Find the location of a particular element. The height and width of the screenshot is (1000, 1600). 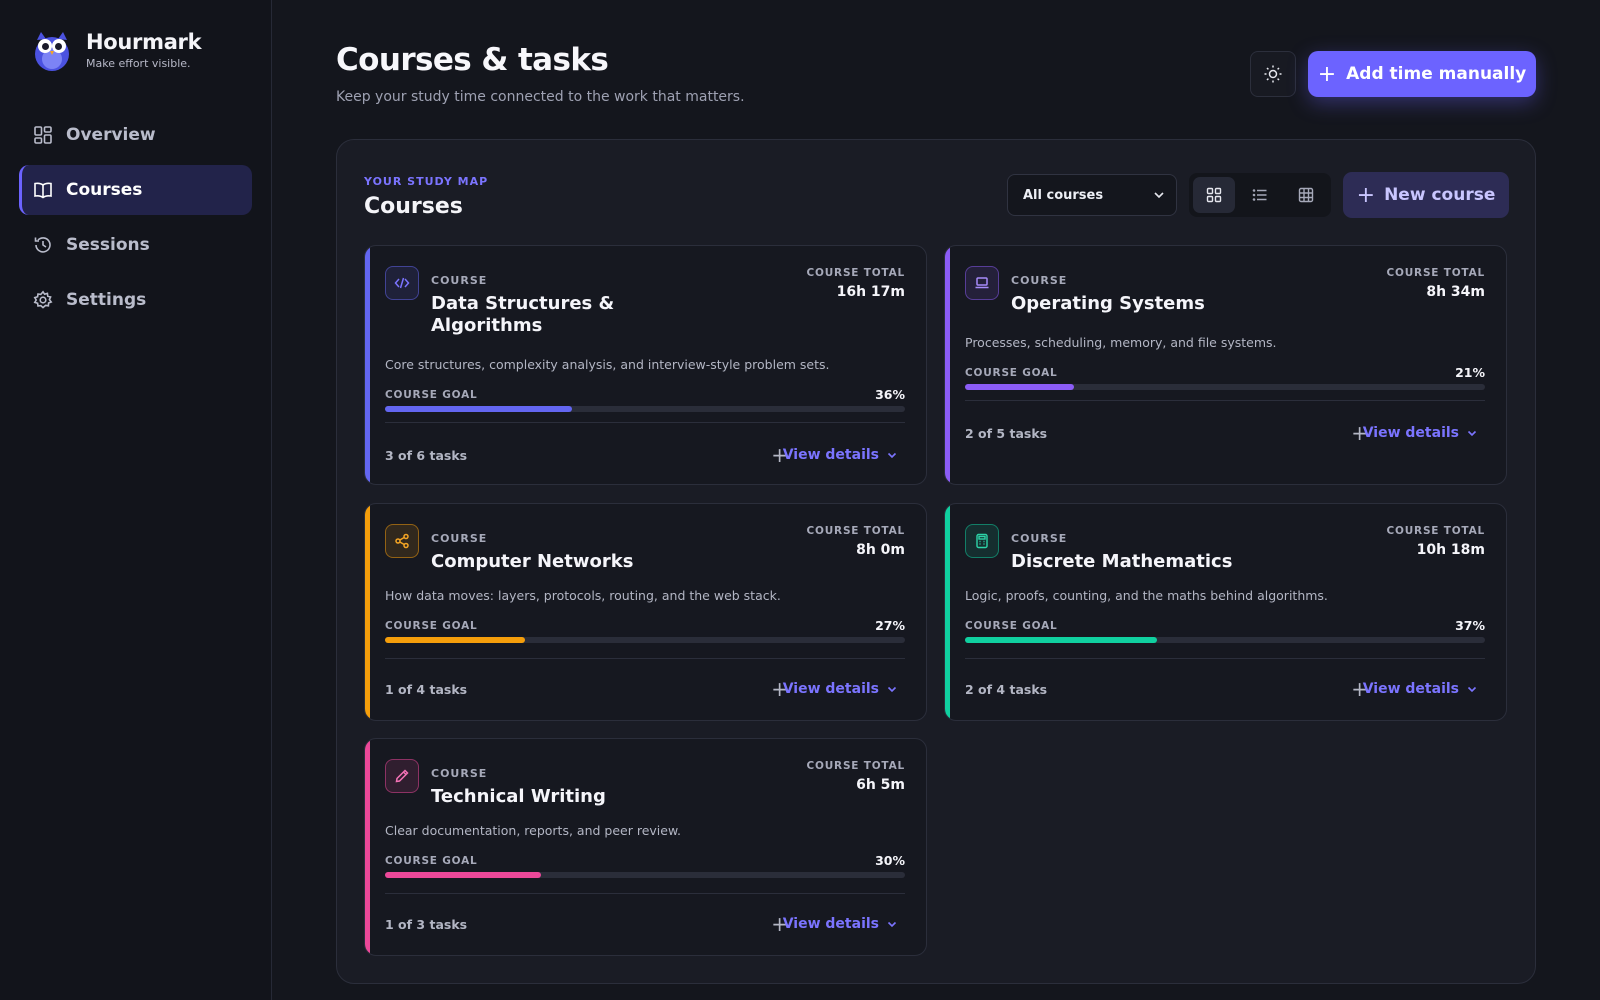

course-goal-percent: 37% is located at coordinates (1470, 625).